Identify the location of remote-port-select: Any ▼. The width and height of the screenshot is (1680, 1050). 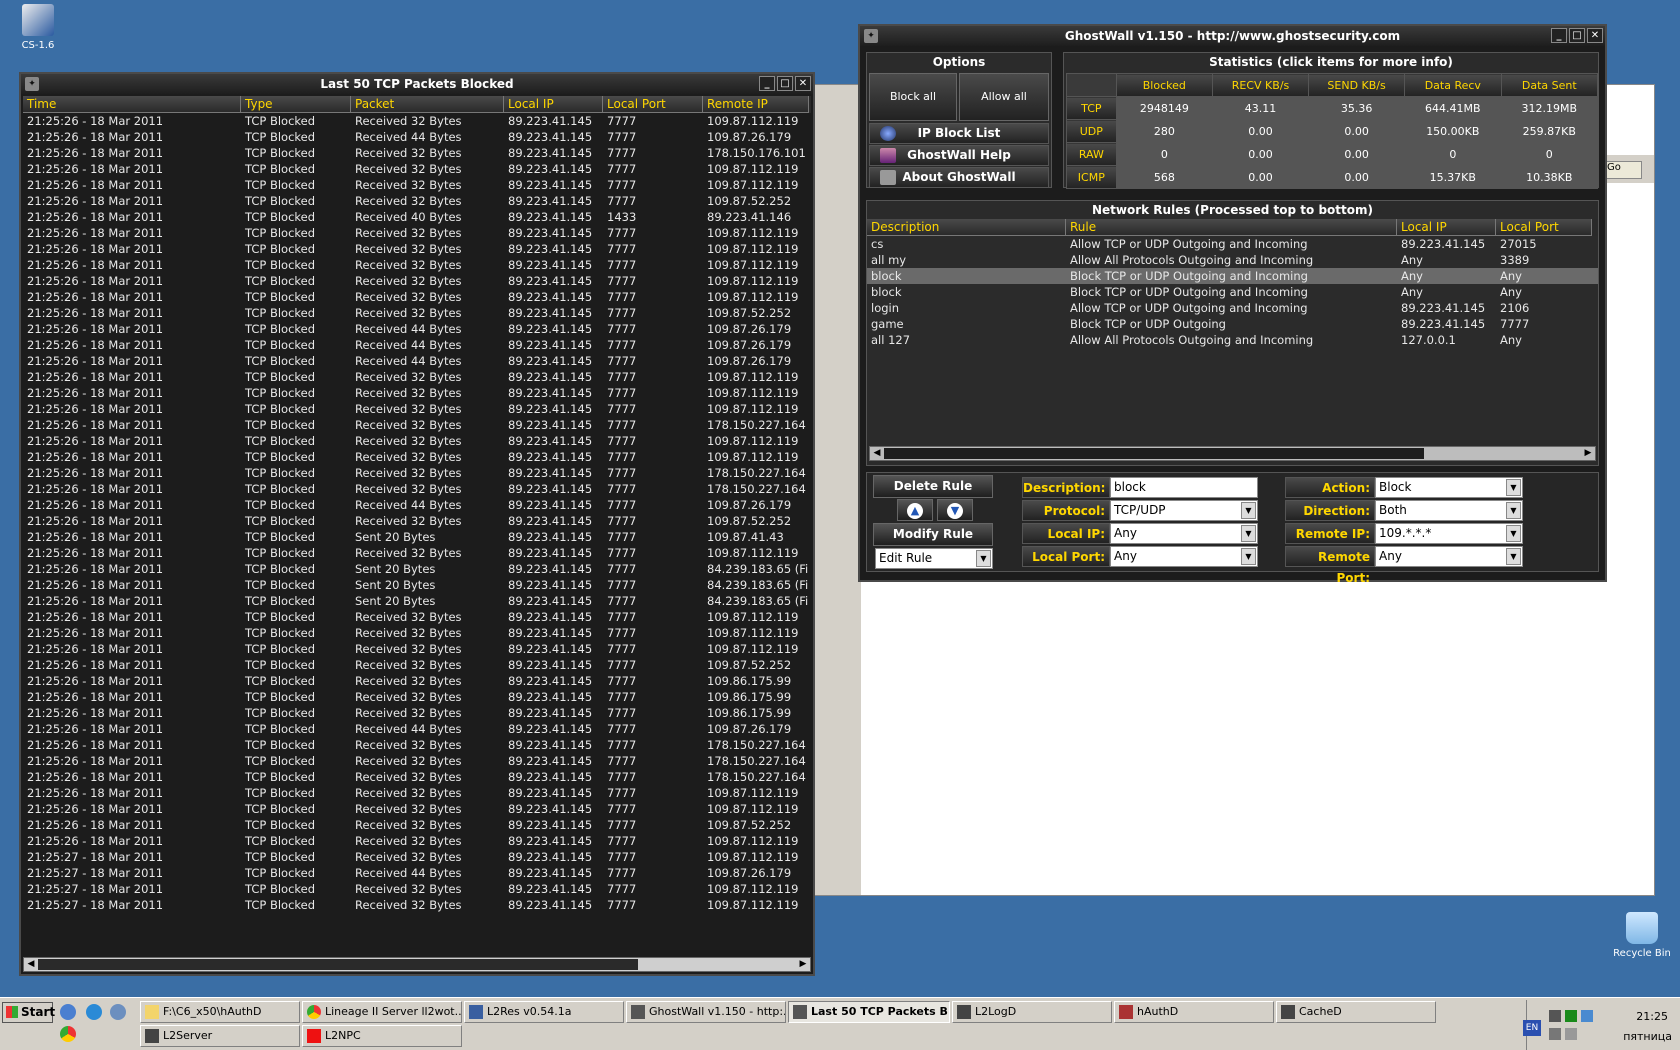
(1449, 556).